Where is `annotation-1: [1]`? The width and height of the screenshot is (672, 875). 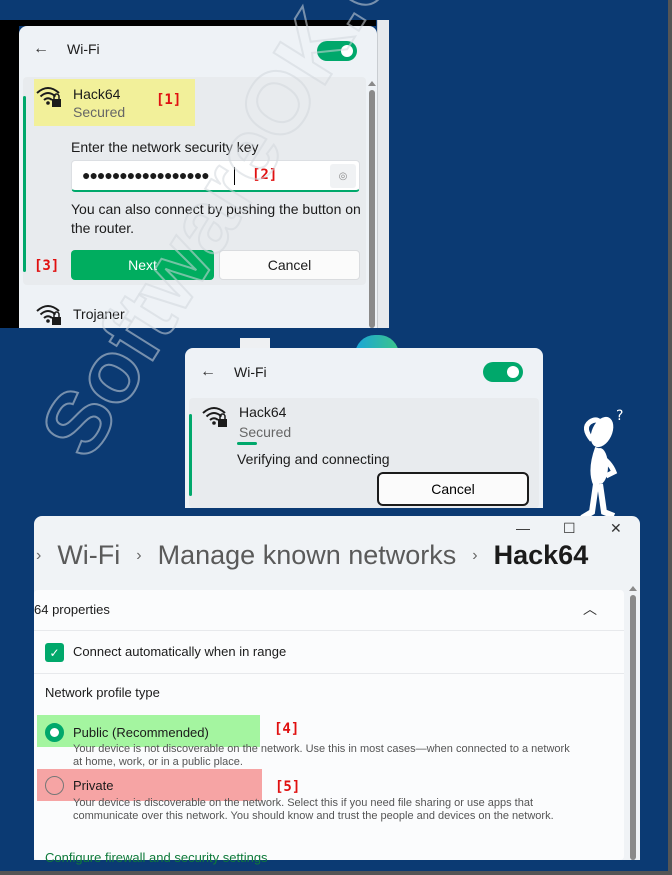
annotation-1: [1] is located at coordinates (169, 100).